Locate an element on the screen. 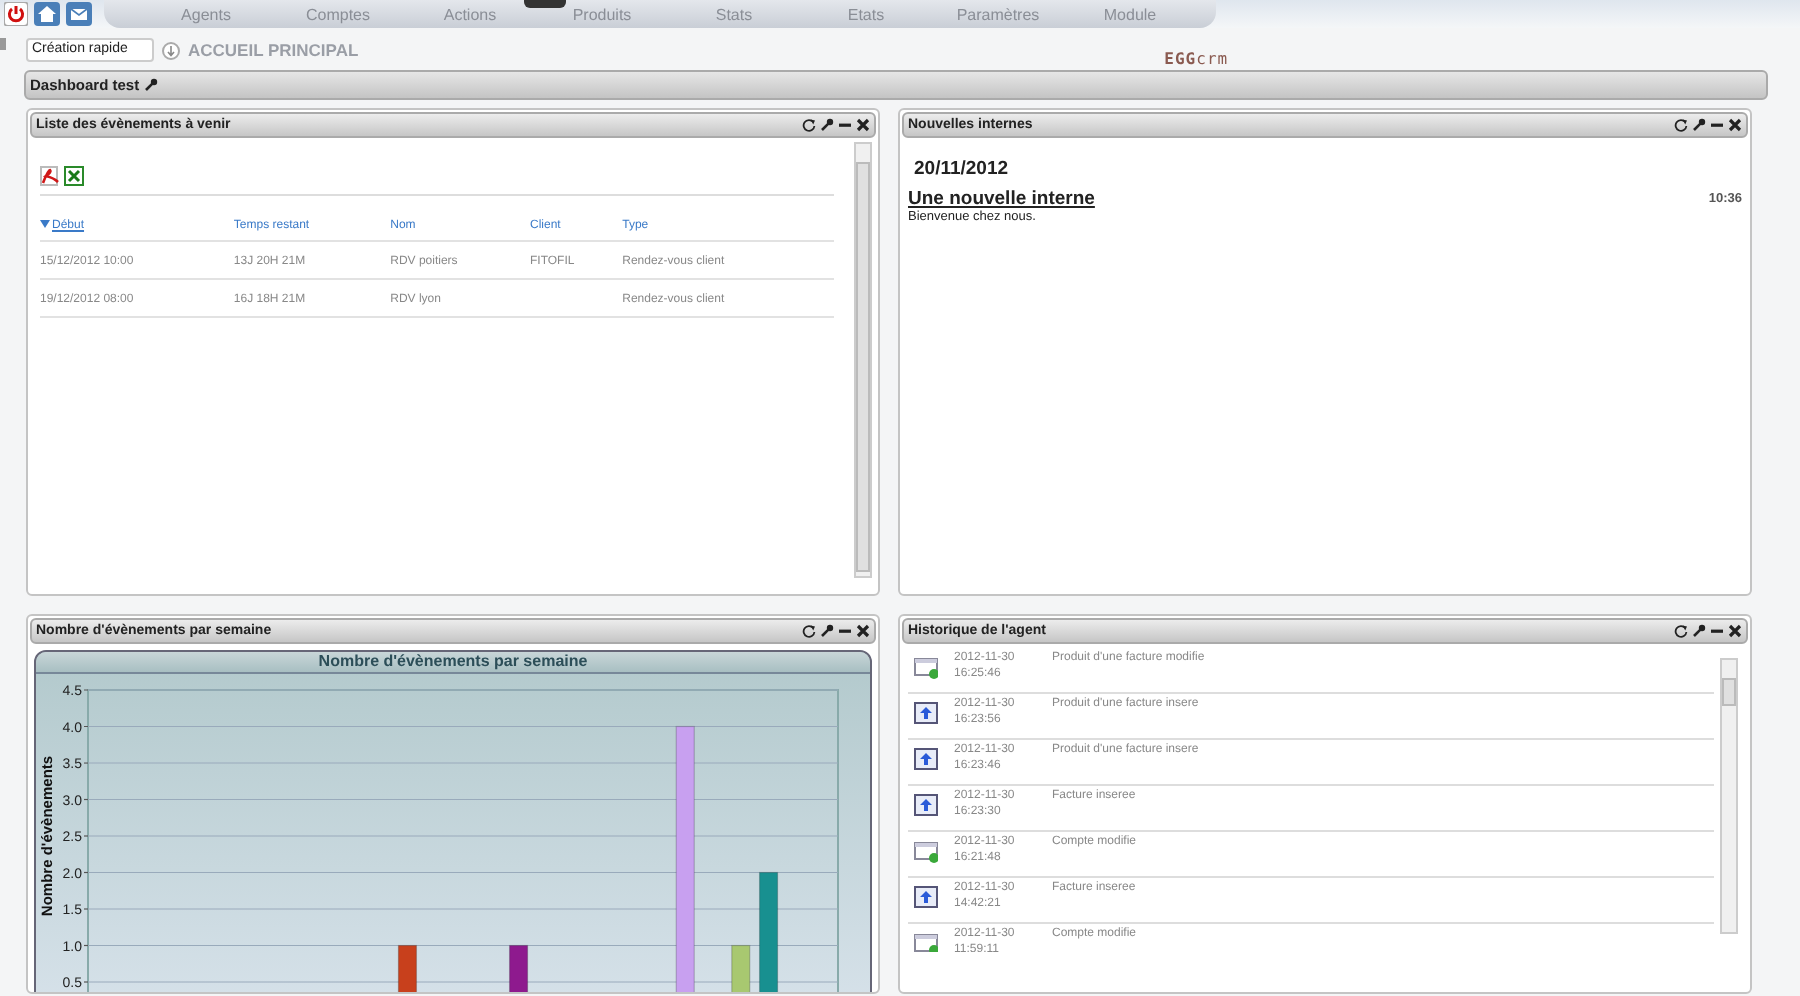  mail-icon is located at coordinates (79, 14).